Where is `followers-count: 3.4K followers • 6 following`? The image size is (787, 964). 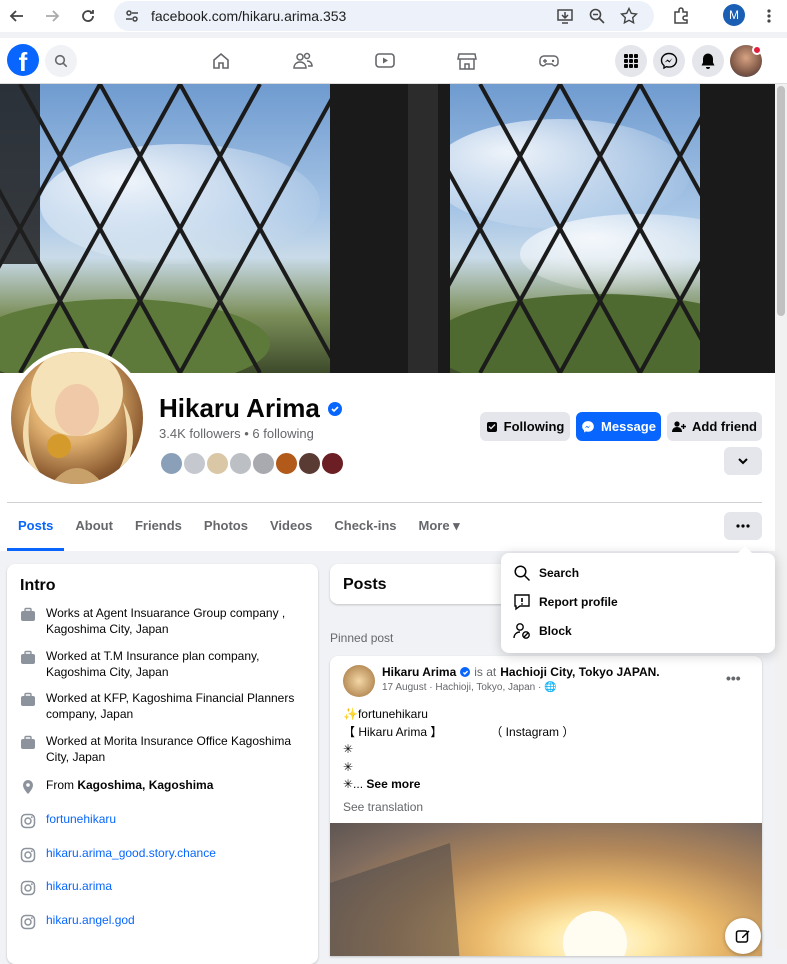 followers-count: 3.4K followers • 6 following is located at coordinates (236, 433).